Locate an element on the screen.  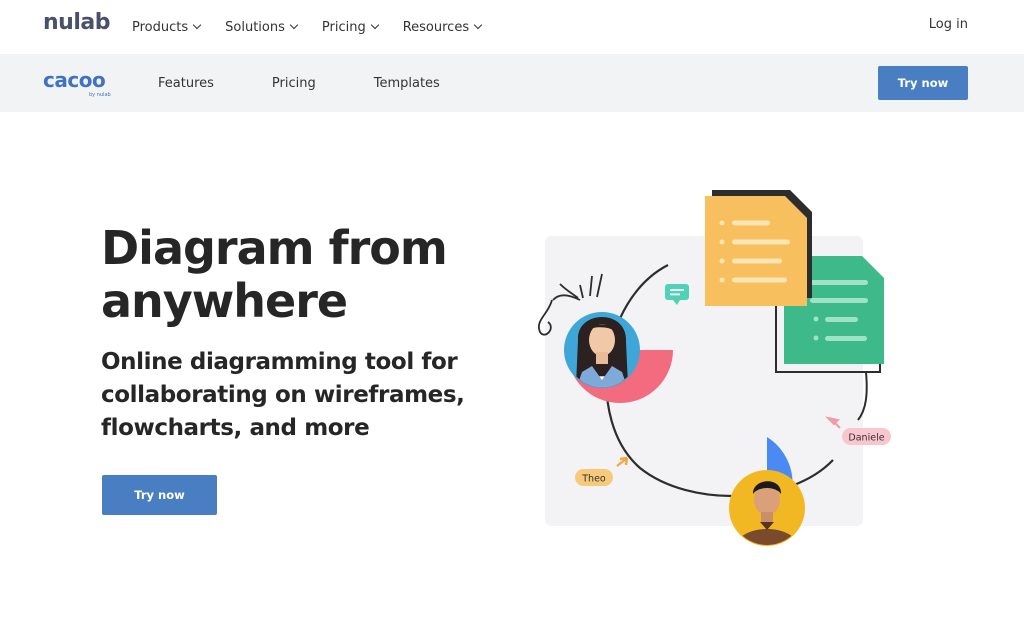
menu-products: Products is located at coordinates (167, 27).